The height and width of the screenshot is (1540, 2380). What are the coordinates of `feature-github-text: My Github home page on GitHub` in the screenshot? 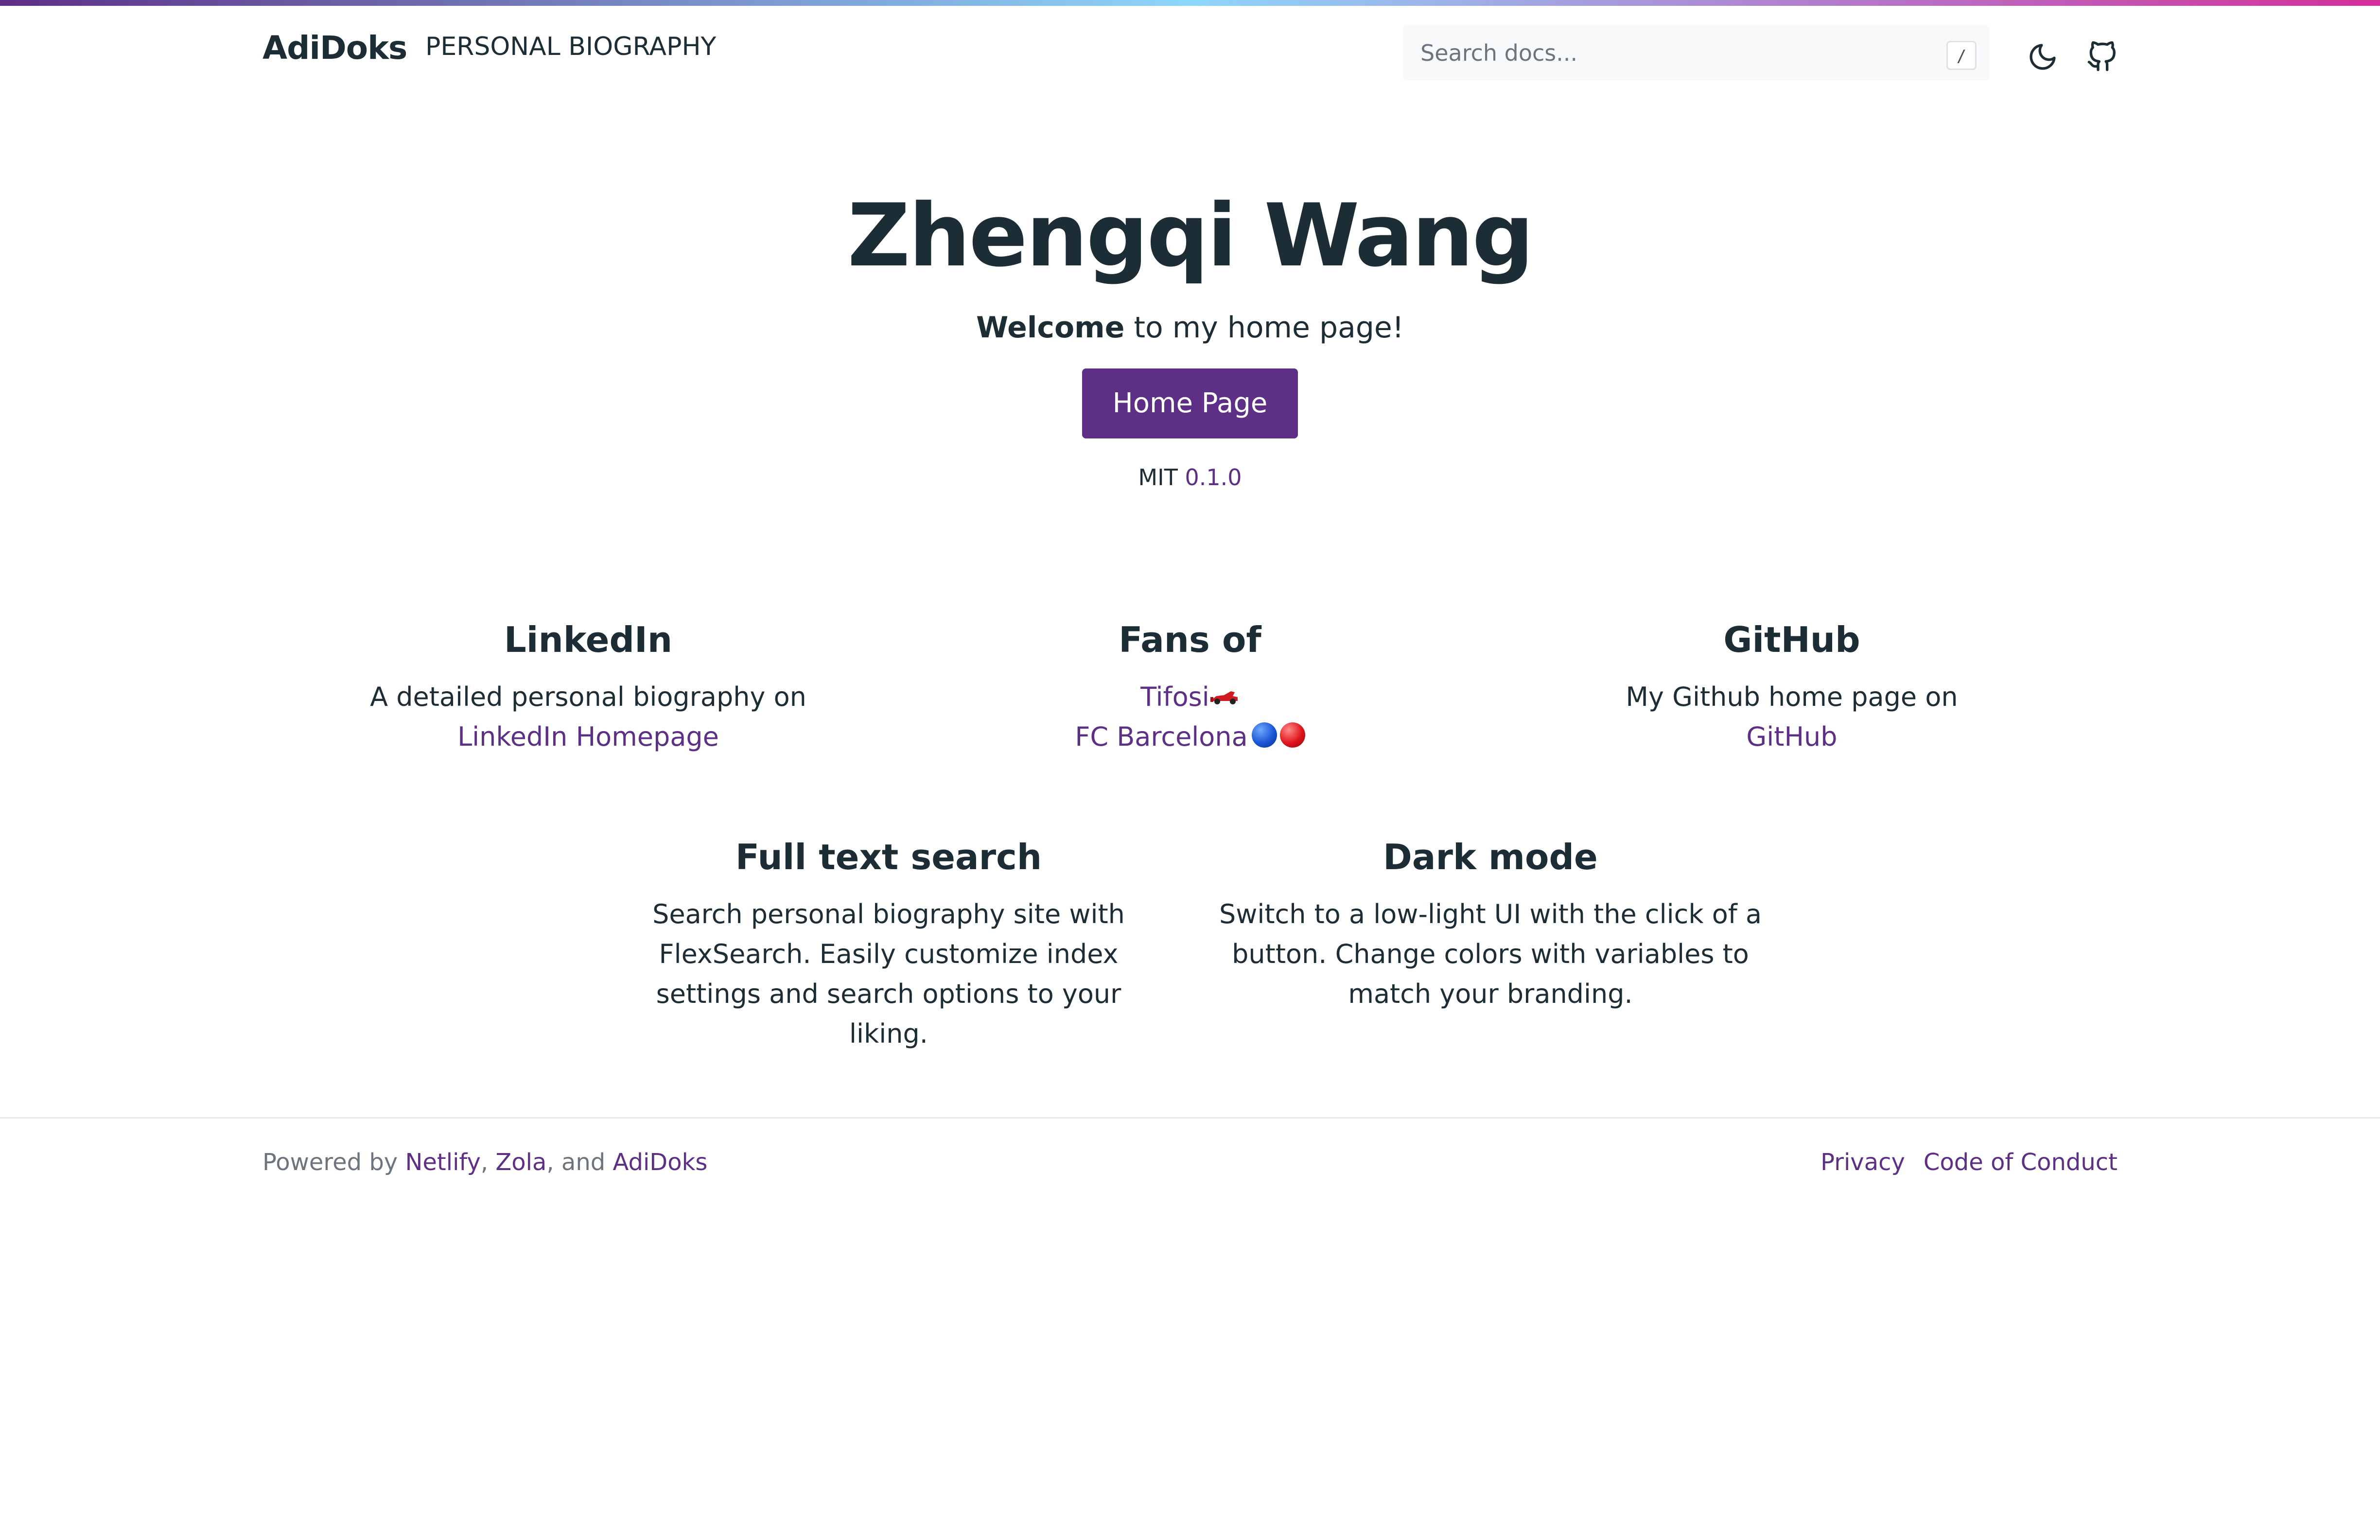 It's located at (1791, 717).